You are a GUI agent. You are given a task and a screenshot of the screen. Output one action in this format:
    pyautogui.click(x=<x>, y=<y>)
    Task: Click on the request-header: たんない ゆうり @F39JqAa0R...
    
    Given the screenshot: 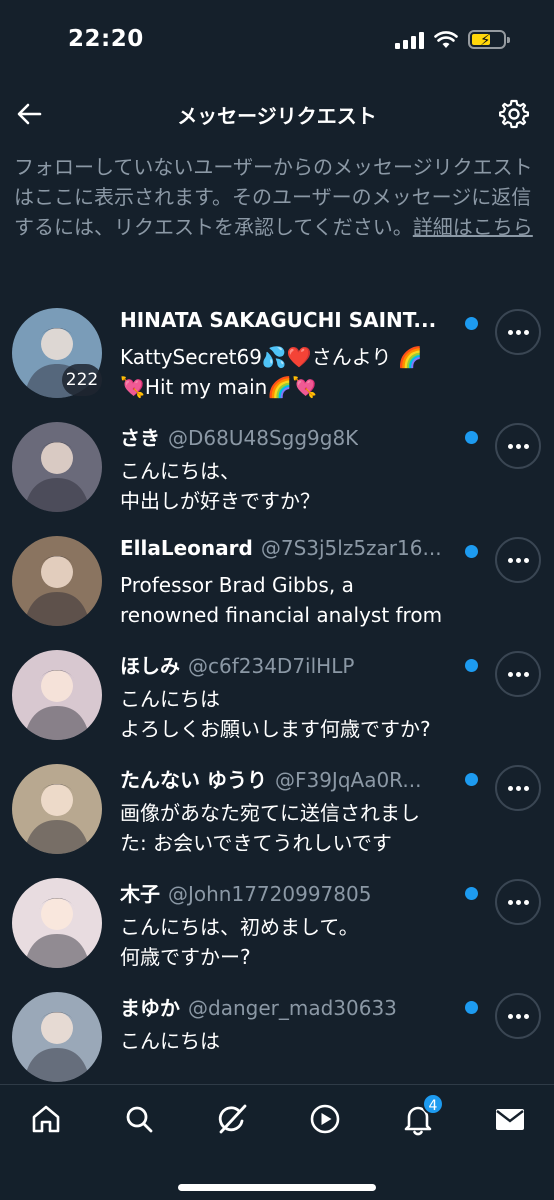 What is the action you would take?
    pyautogui.click(x=295, y=781)
    